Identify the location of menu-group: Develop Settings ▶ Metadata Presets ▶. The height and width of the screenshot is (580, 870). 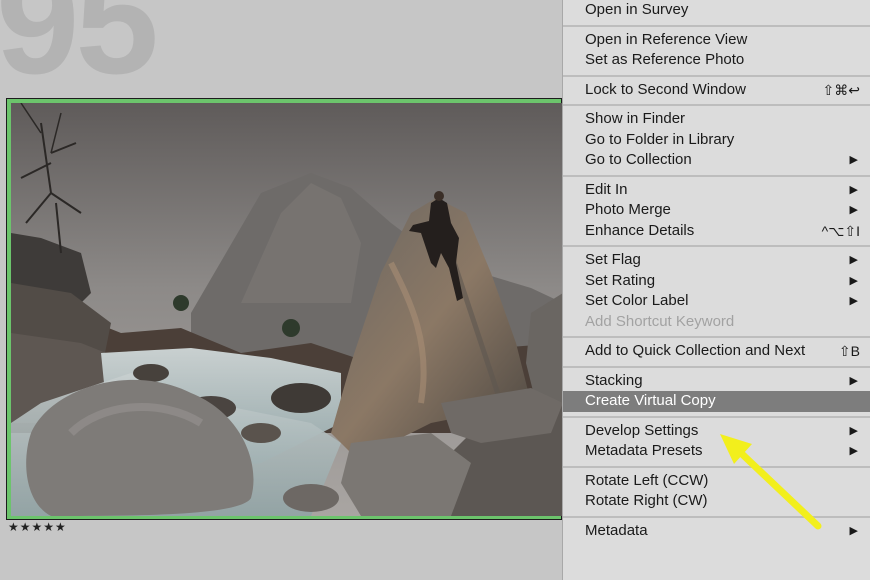
(716, 443).